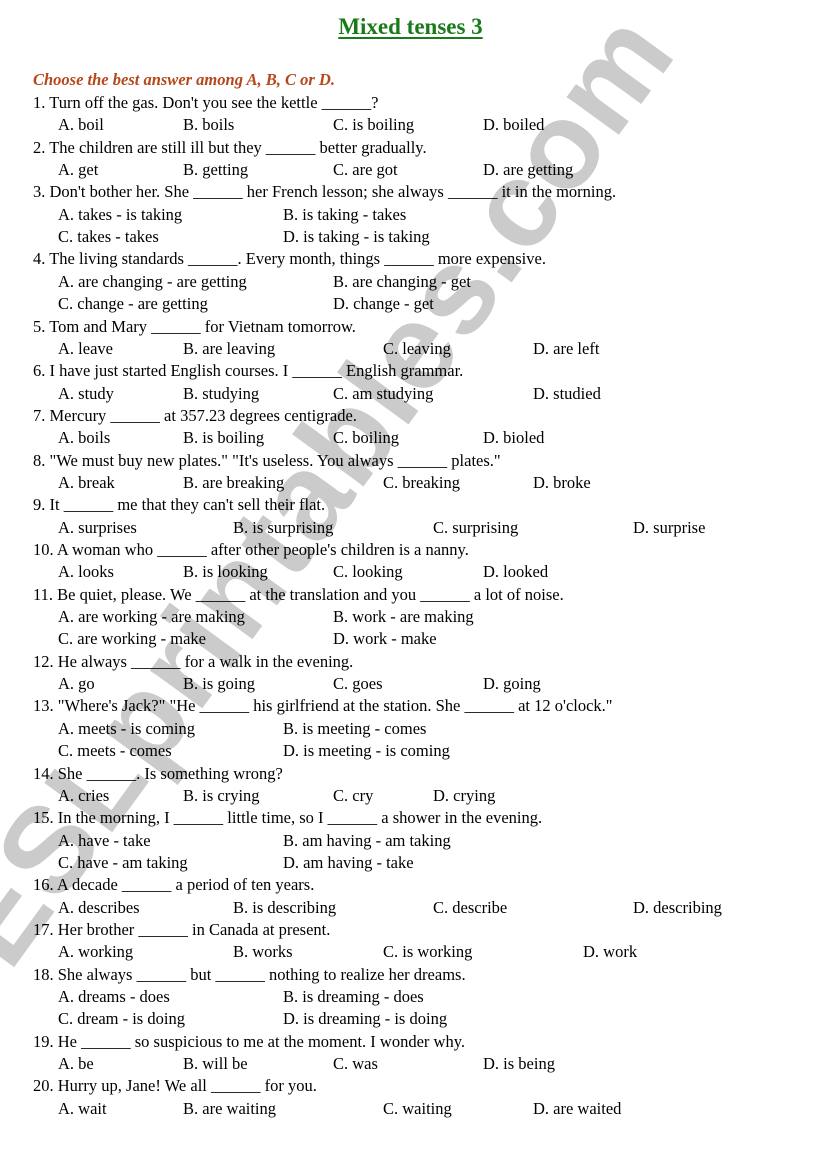  What do you see at coordinates (470, 908) in the screenshot?
I see `option-c: C. describe` at bounding box center [470, 908].